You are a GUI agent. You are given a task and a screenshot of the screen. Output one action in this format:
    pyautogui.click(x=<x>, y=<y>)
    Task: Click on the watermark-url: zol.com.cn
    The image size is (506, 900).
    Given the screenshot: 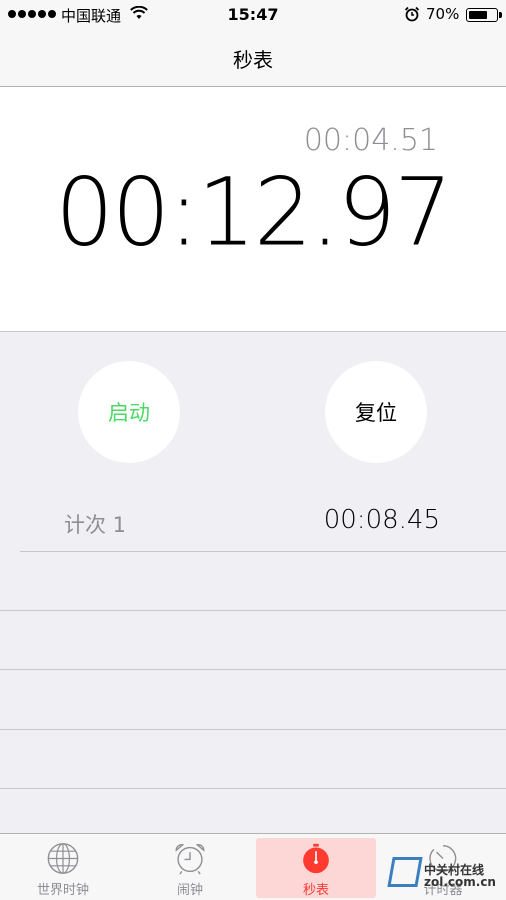 What is the action you would take?
    pyautogui.click(x=460, y=882)
    